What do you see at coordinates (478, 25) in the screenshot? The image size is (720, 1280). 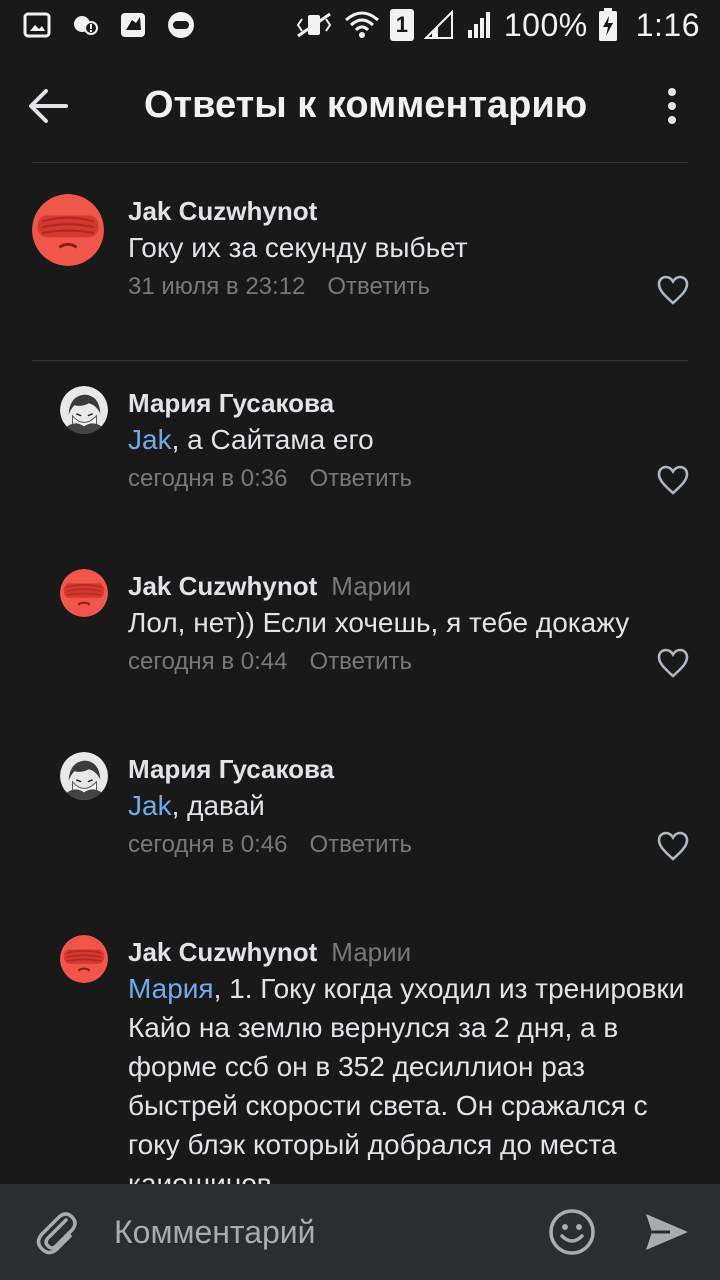 I see `signal-sim2-icon` at bounding box center [478, 25].